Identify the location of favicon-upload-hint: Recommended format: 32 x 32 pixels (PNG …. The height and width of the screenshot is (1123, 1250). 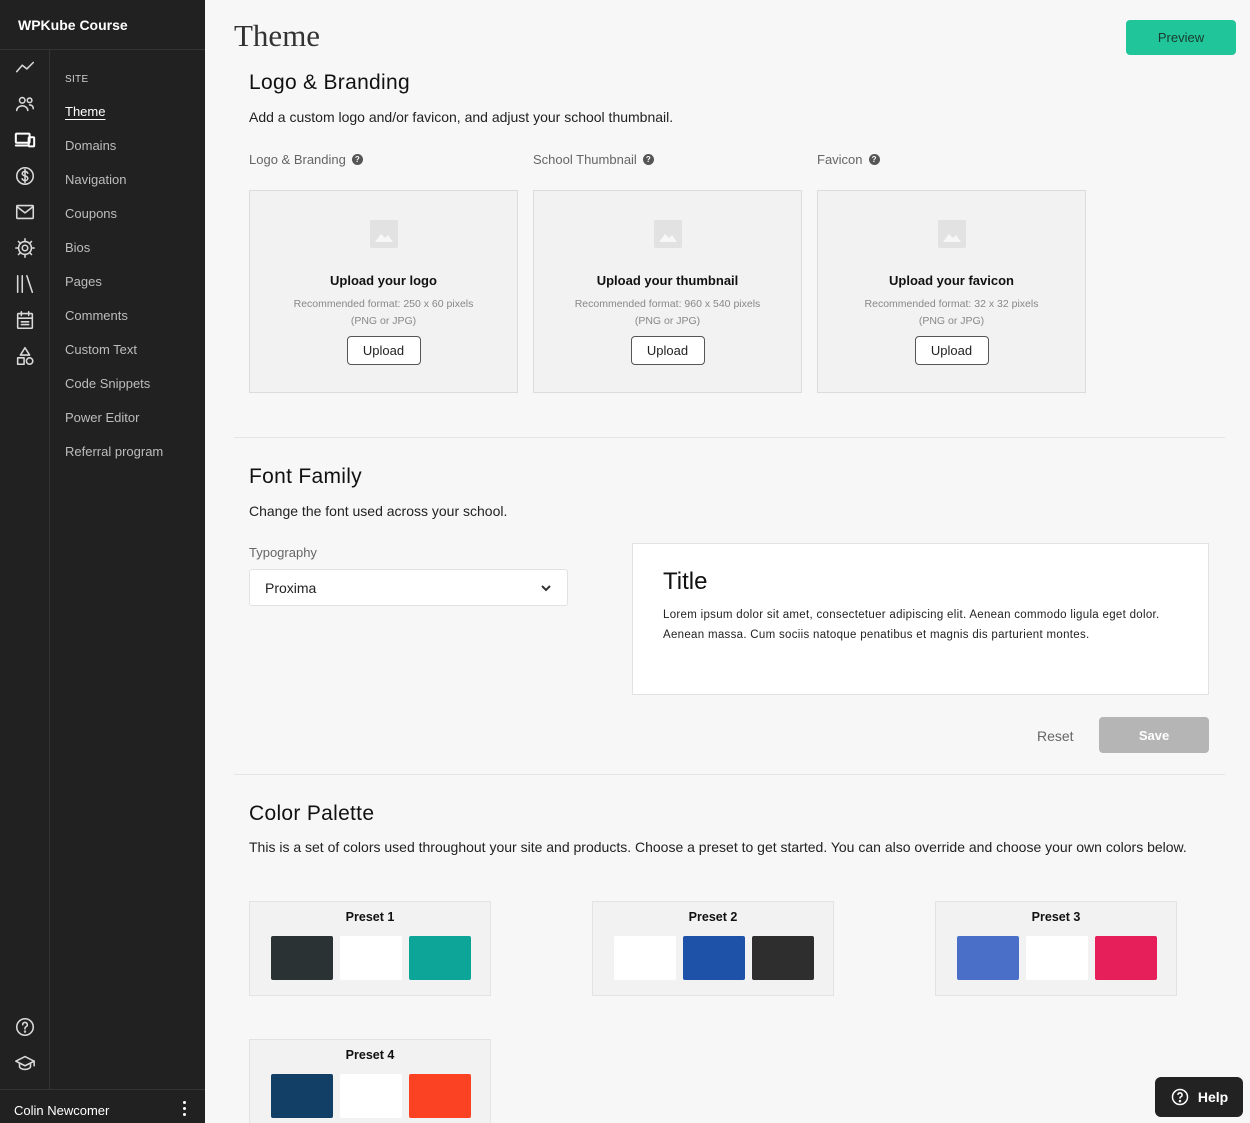
(951, 313).